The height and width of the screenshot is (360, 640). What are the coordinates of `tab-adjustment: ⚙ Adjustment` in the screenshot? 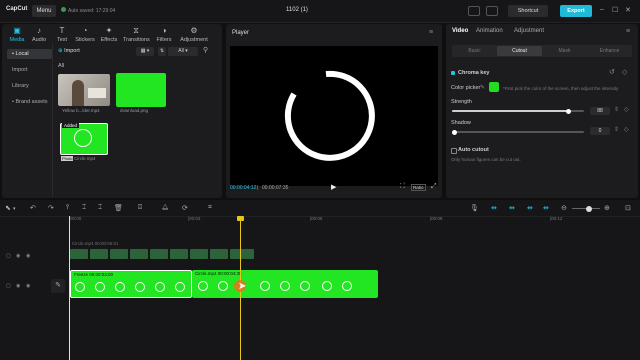 It's located at (194, 34).